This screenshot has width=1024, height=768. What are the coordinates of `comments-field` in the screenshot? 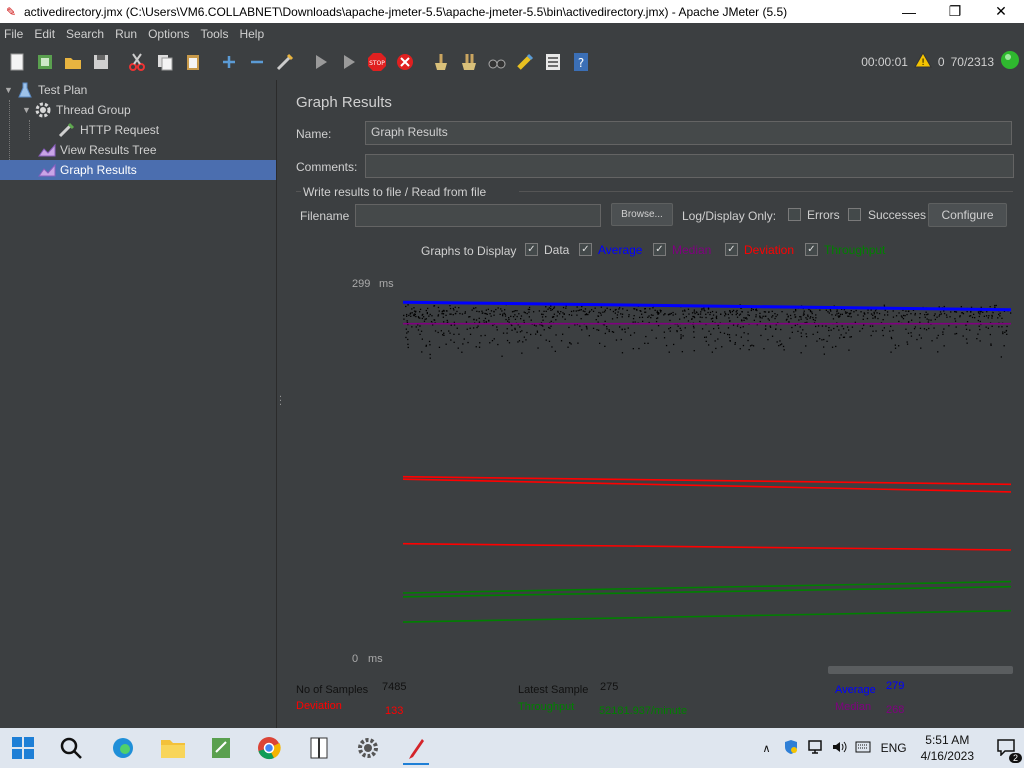 It's located at (689, 166).